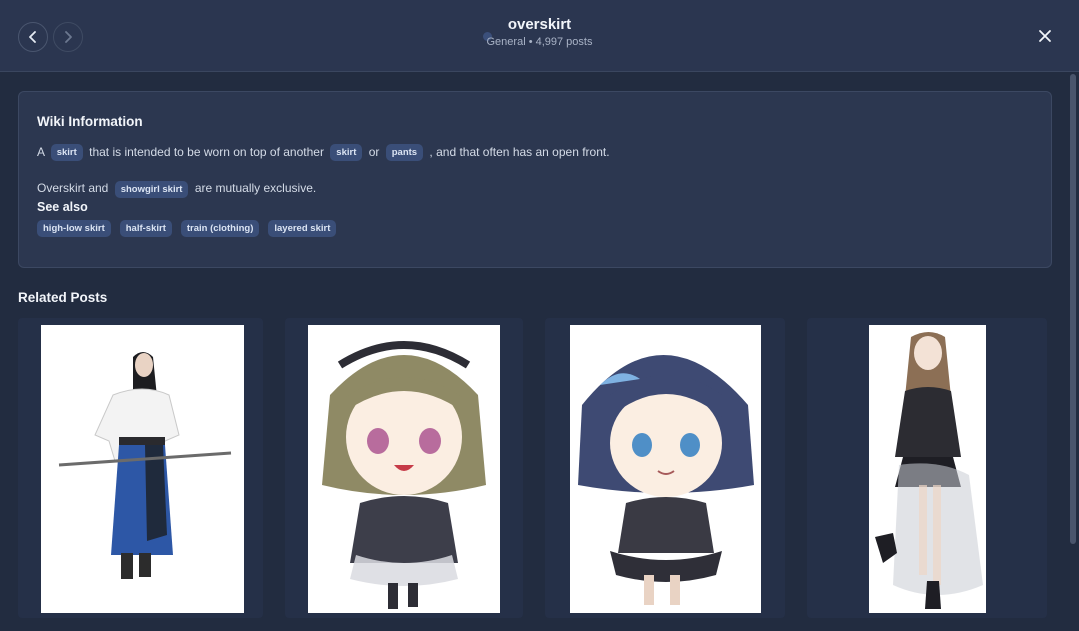 This screenshot has height=631, width=1079. Describe the element at coordinates (74, 228) in the screenshot. I see `tag-chip-high-low-skirt: high-low skirt` at that location.